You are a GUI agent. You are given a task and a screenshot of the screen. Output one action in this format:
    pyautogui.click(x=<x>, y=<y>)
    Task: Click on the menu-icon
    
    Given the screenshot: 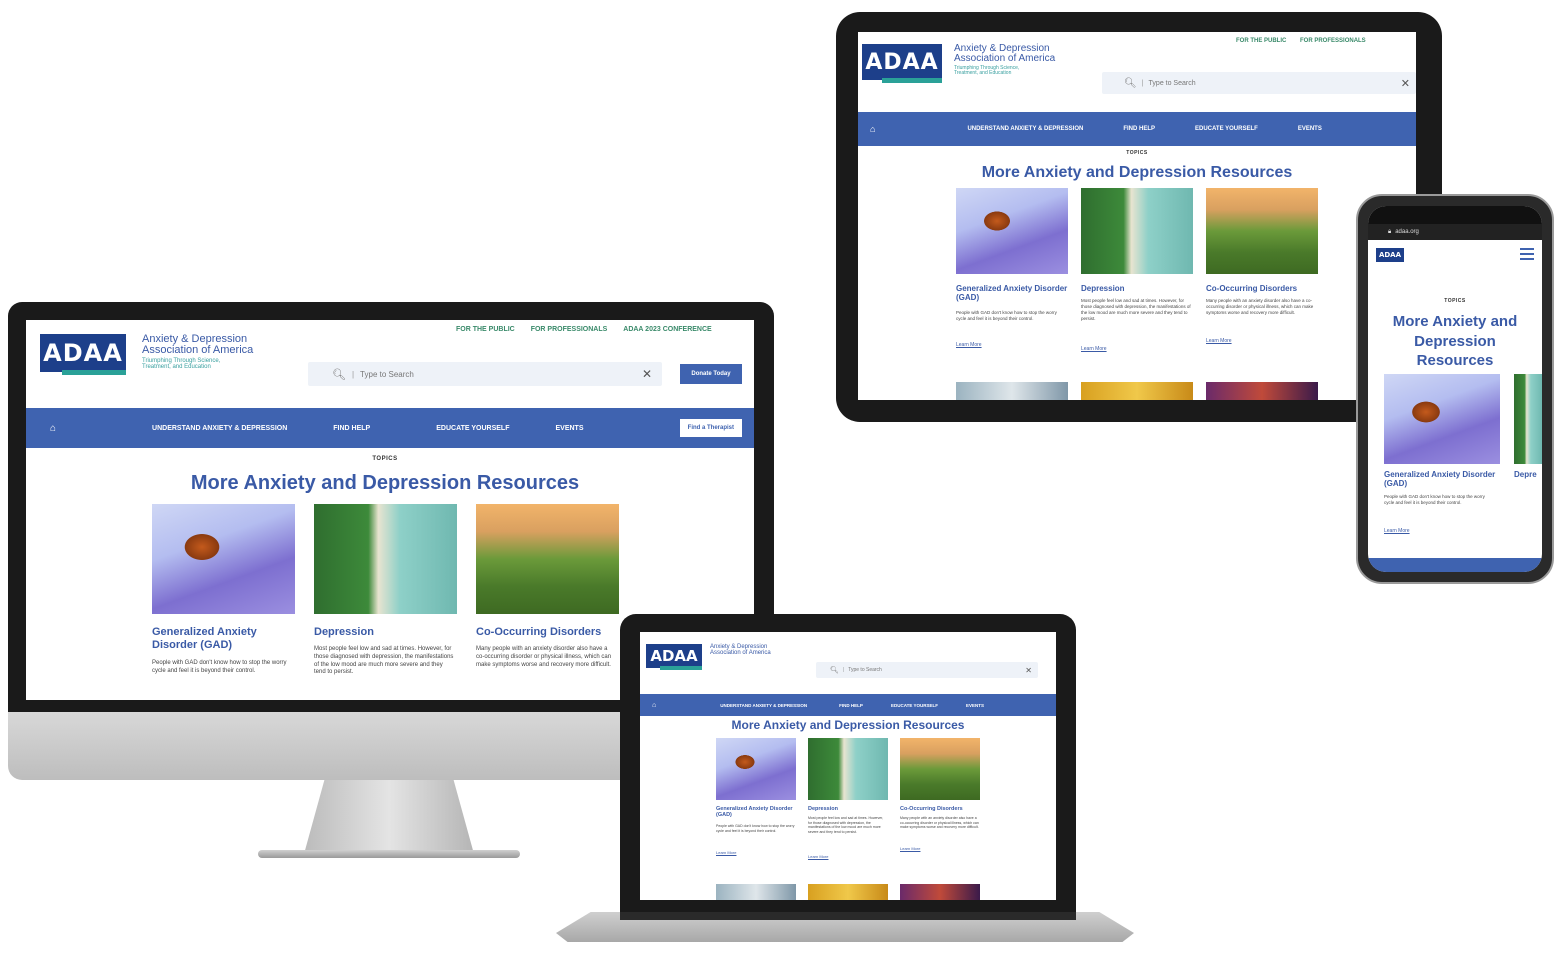 What is the action you would take?
    pyautogui.click(x=1527, y=254)
    